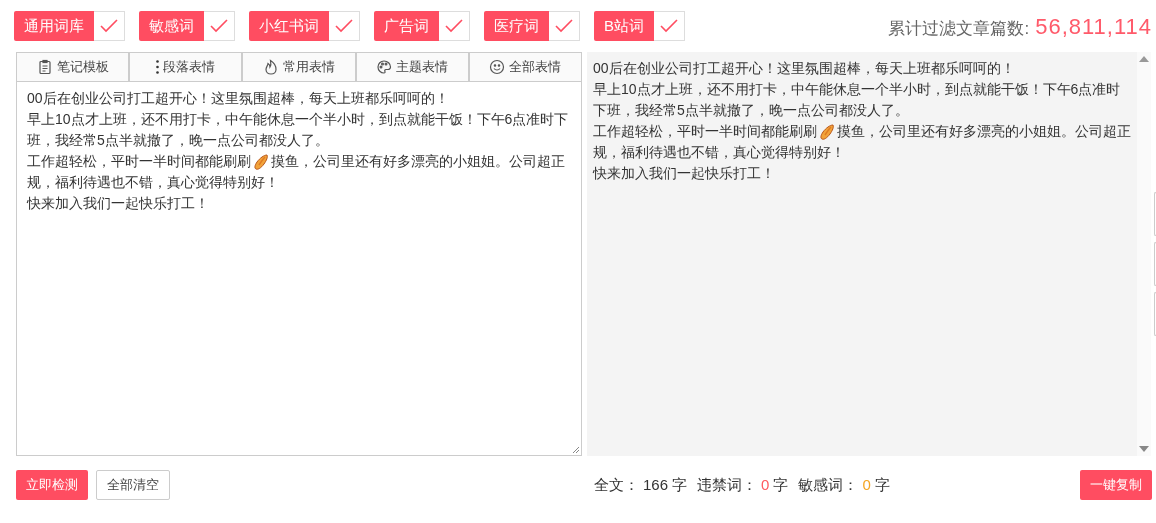 This screenshot has width=1156, height=523. Describe the element at coordinates (171, 26) in the screenshot. I see `filter-label: 敏感词` at that location.